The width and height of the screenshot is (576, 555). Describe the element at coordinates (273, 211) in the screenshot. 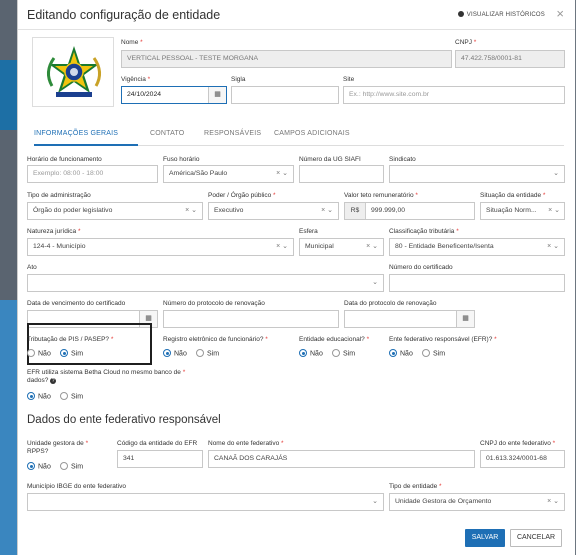

I see `poder-select: Executivo × ⌄` at that location.